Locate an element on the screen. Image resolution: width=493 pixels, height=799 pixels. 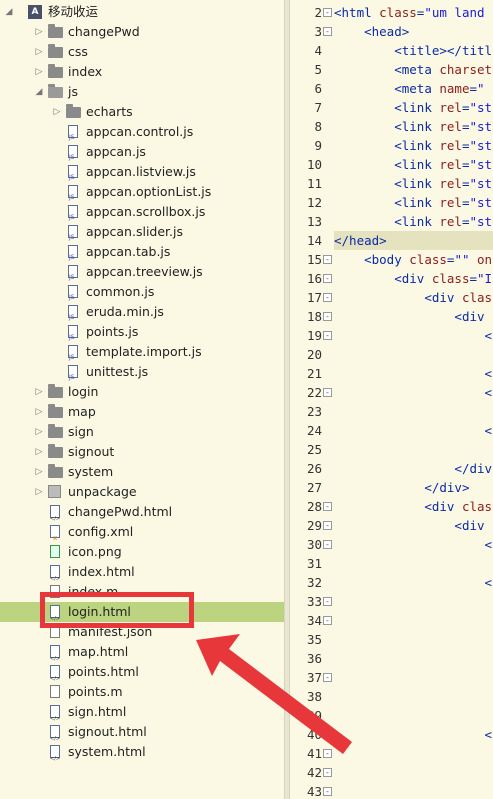
code-line: <meta charset is located at coordinates (413, 69).